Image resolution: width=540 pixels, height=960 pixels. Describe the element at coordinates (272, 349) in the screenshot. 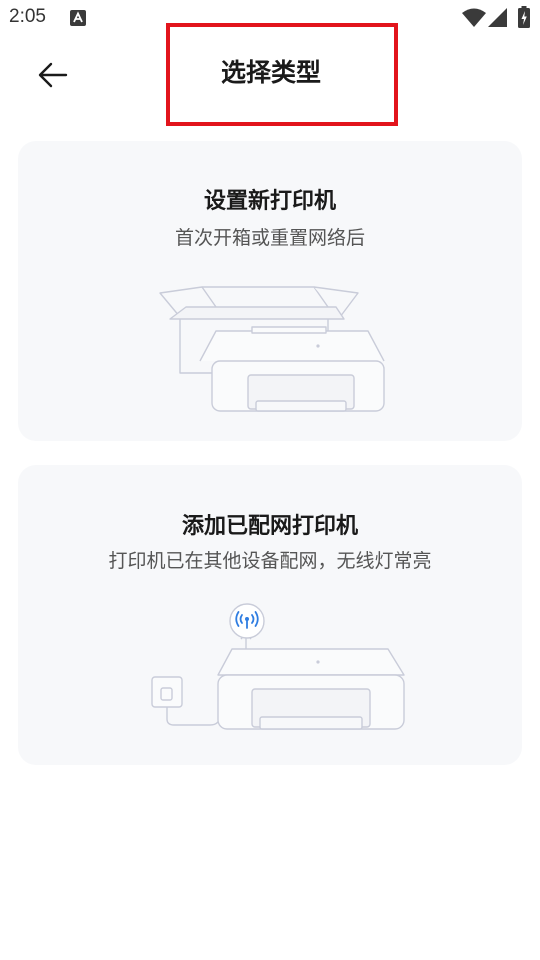

I see `printer-in-box-illustration` at that location.